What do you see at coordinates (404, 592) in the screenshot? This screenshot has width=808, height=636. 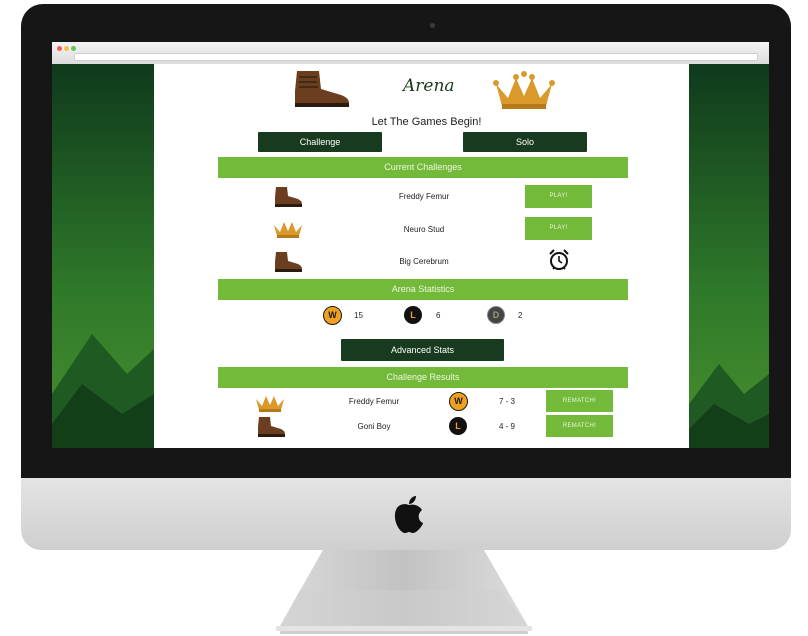 I see `imac-stand` at bounding box center [404, 592].